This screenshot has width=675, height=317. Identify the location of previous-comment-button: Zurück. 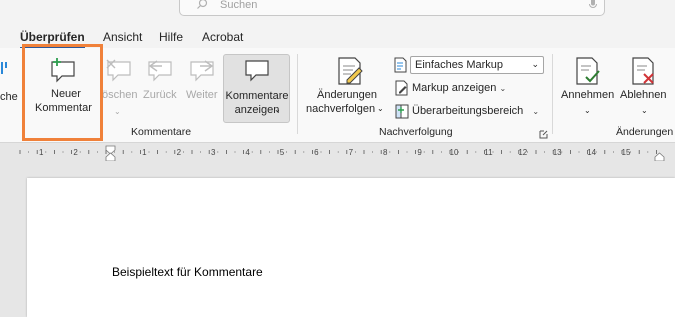
(160, 95).